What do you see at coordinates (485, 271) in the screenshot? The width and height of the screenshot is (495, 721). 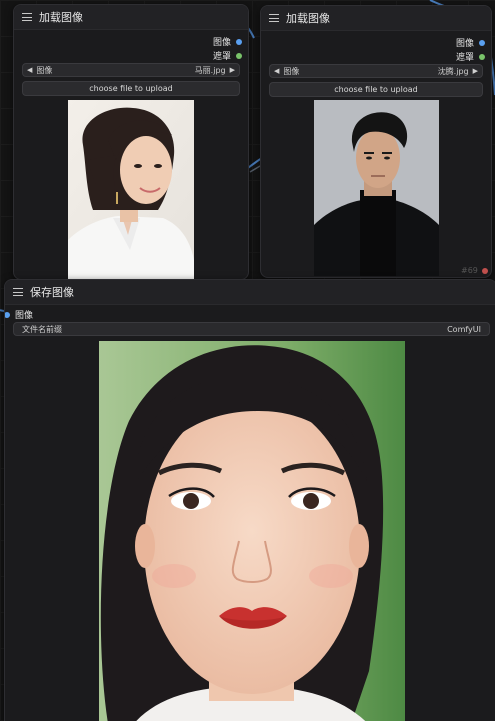 I see `status-dot` at bounding box center [485, 271].